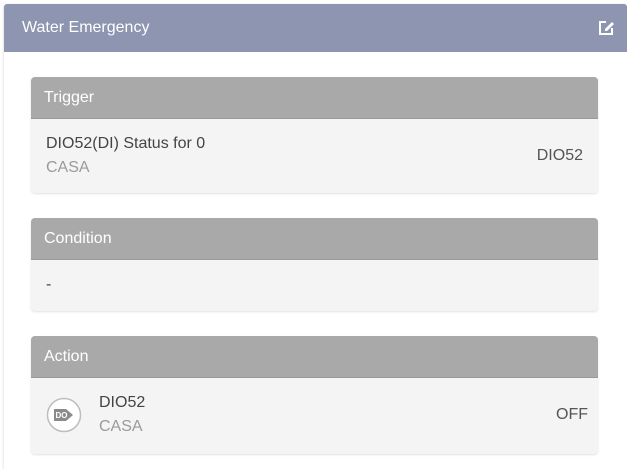  I want to click on scene-title: Water Emergency, so click(86, 27).